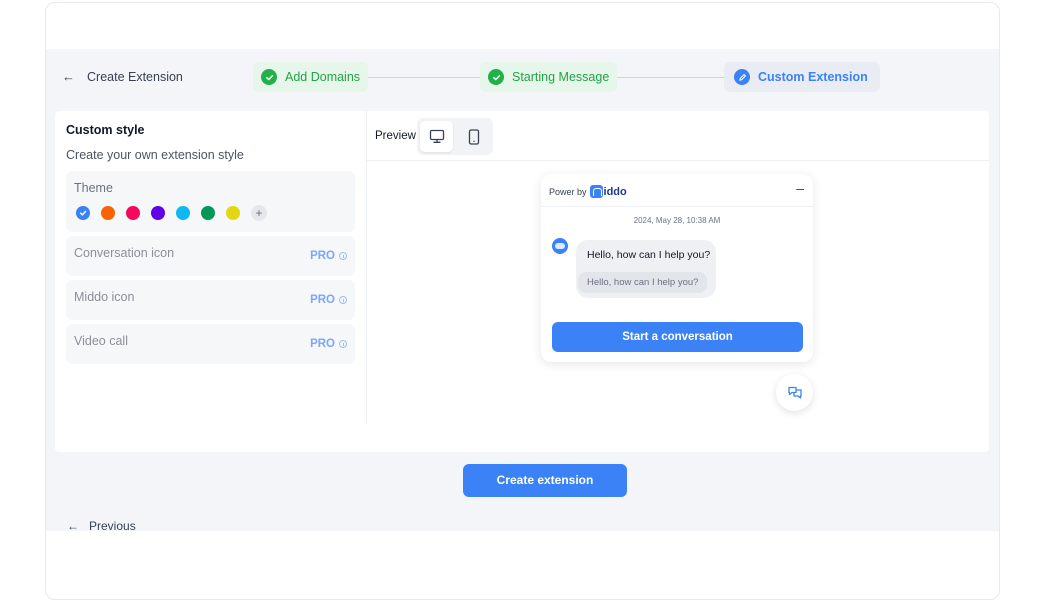 Image resolution: width=1044 pixels, height=601 pixels. What do you see at coordinates (813, 77) in the screenshot?
I see `step-label: Custom Extension` at bounding box center [813, 77].